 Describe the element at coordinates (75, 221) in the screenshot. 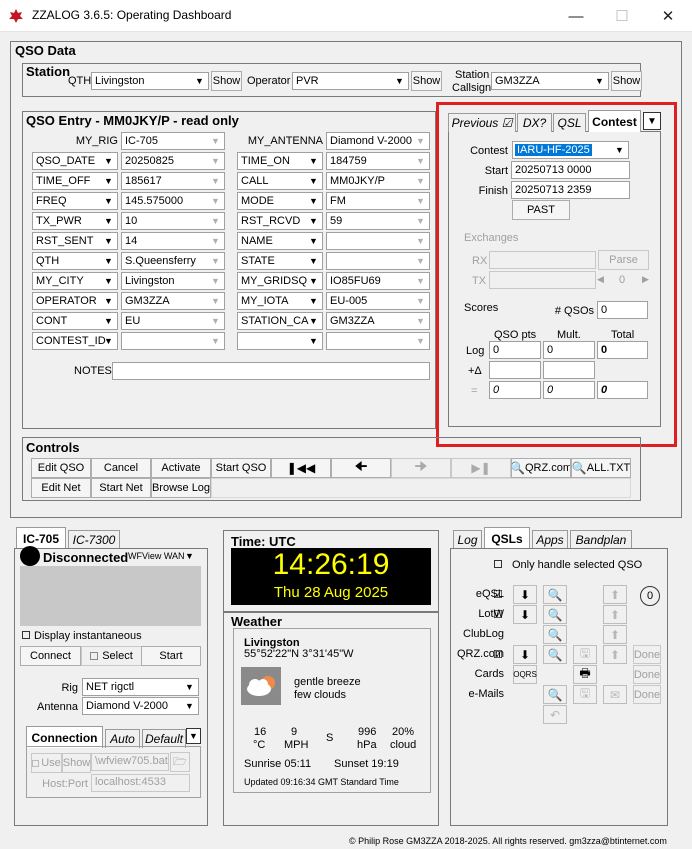

I see `field-selector-left: TX_PWR ▼` at that location.